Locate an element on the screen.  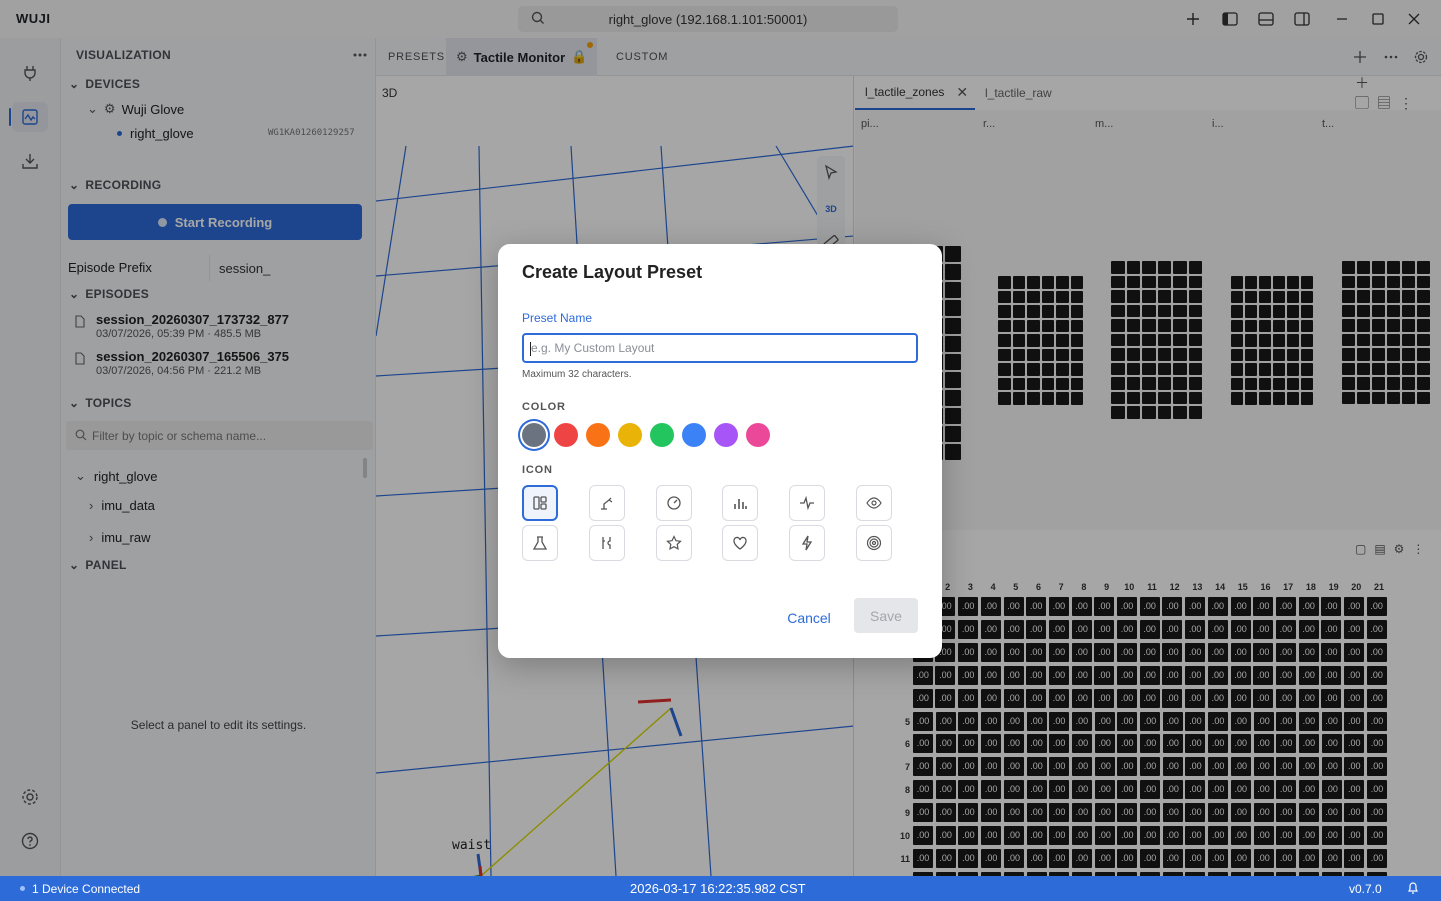
icon-option-layout is located at coordinates (540, 503).